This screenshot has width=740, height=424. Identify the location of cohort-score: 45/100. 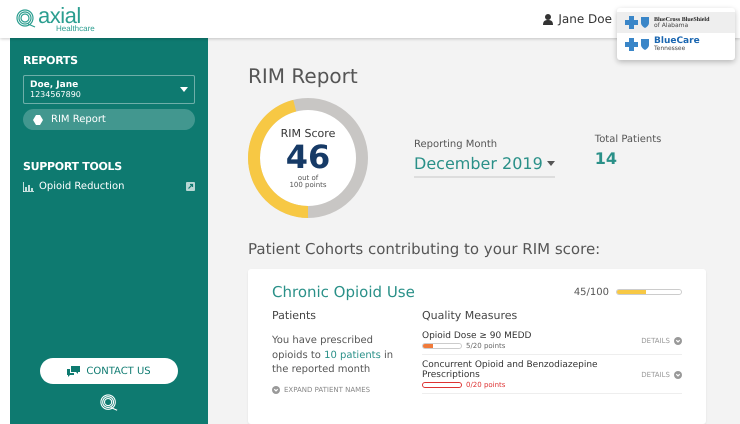
(591, 292).